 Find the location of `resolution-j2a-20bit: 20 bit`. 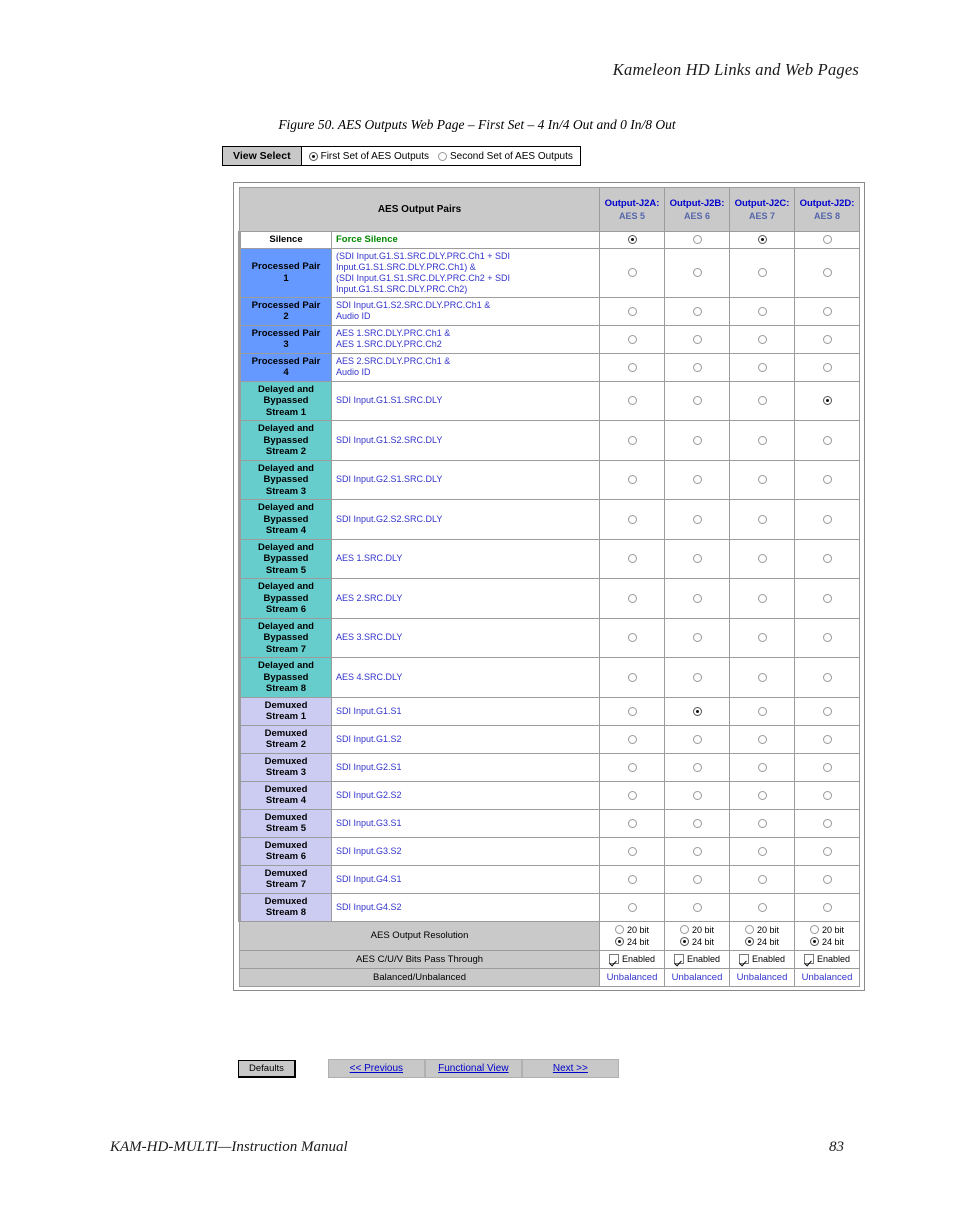

resolution-j2a-20bit: 20 bit is located at coordinates (632, 930).